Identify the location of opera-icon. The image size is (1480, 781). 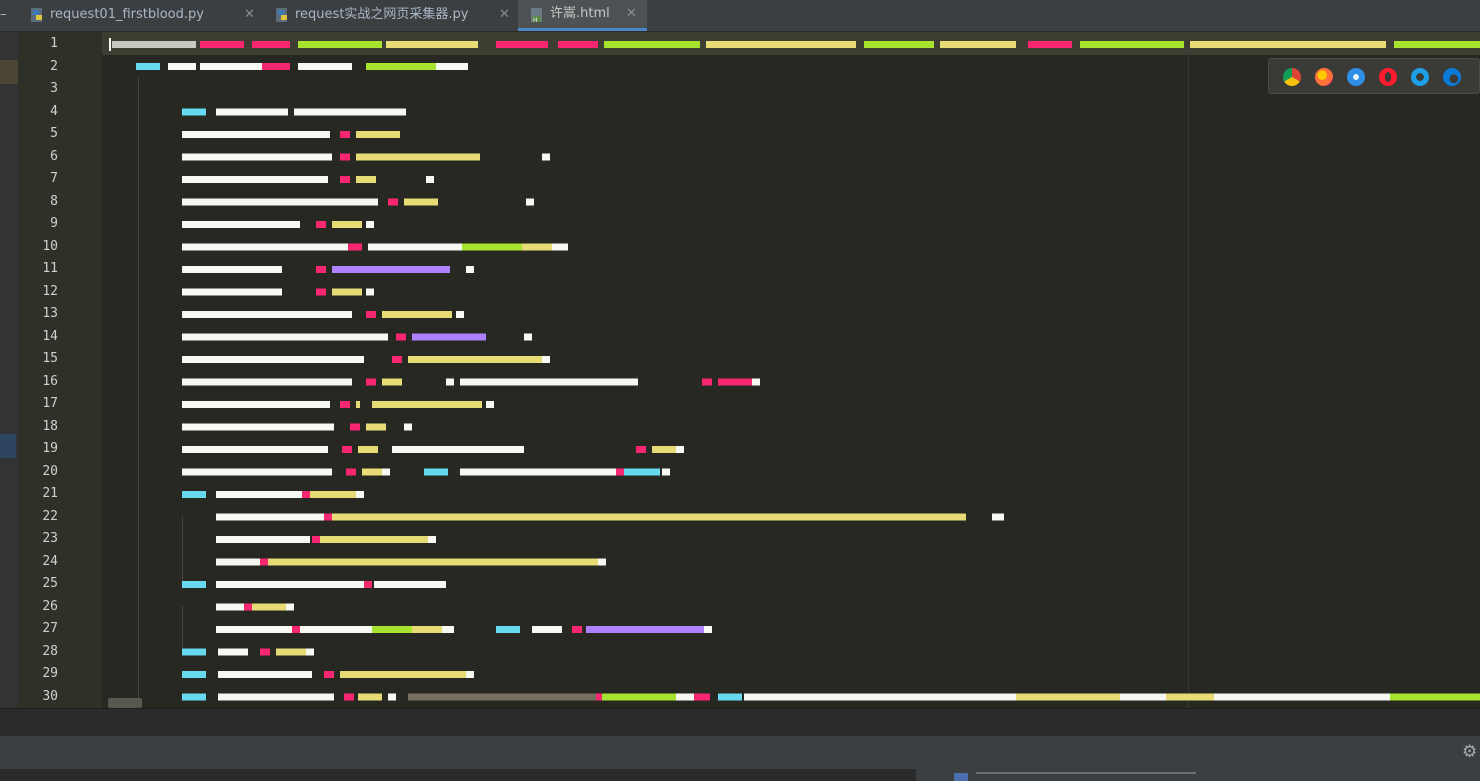
(1388, 77).